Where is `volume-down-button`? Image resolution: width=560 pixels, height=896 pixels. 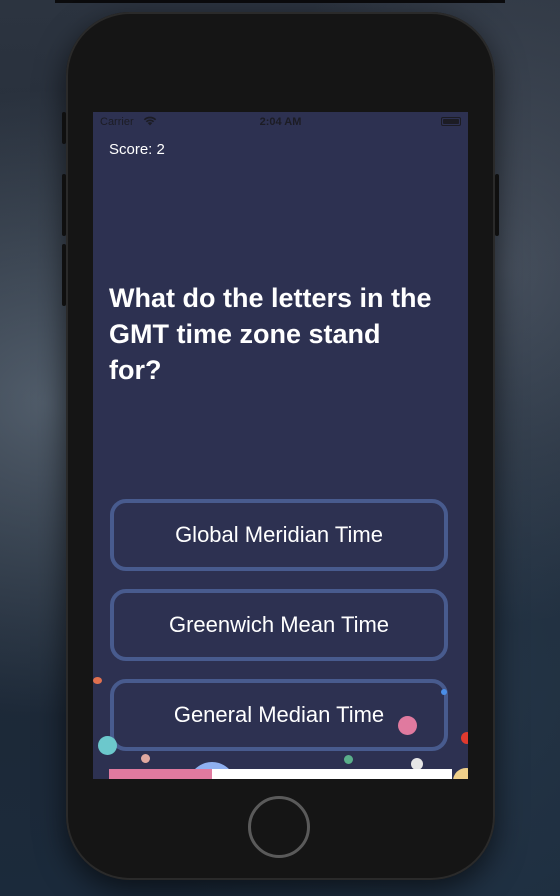
volume-down-button is located at coordinates (64, 275).